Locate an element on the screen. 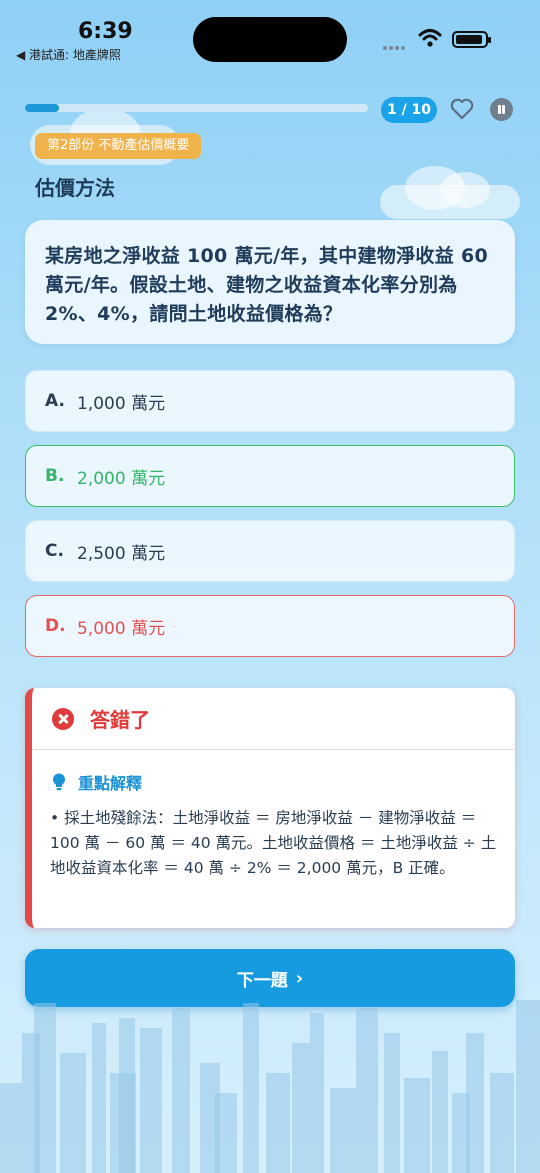 This screenshot has width=540, height=1173. wifi-icon is located at coordinates (430, 38).